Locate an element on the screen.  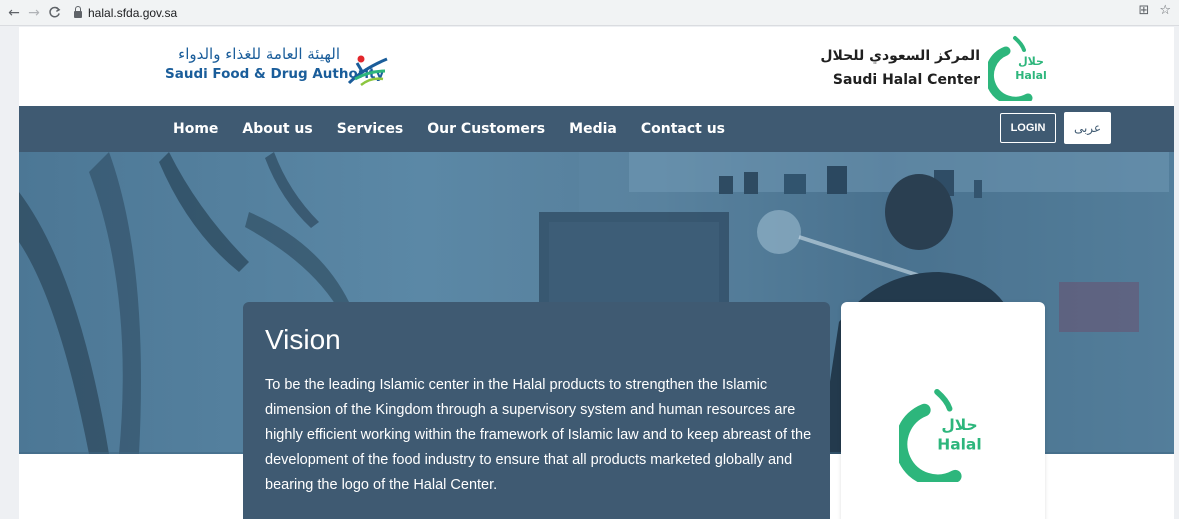
reload-icon is located at coordinates (54, 13).